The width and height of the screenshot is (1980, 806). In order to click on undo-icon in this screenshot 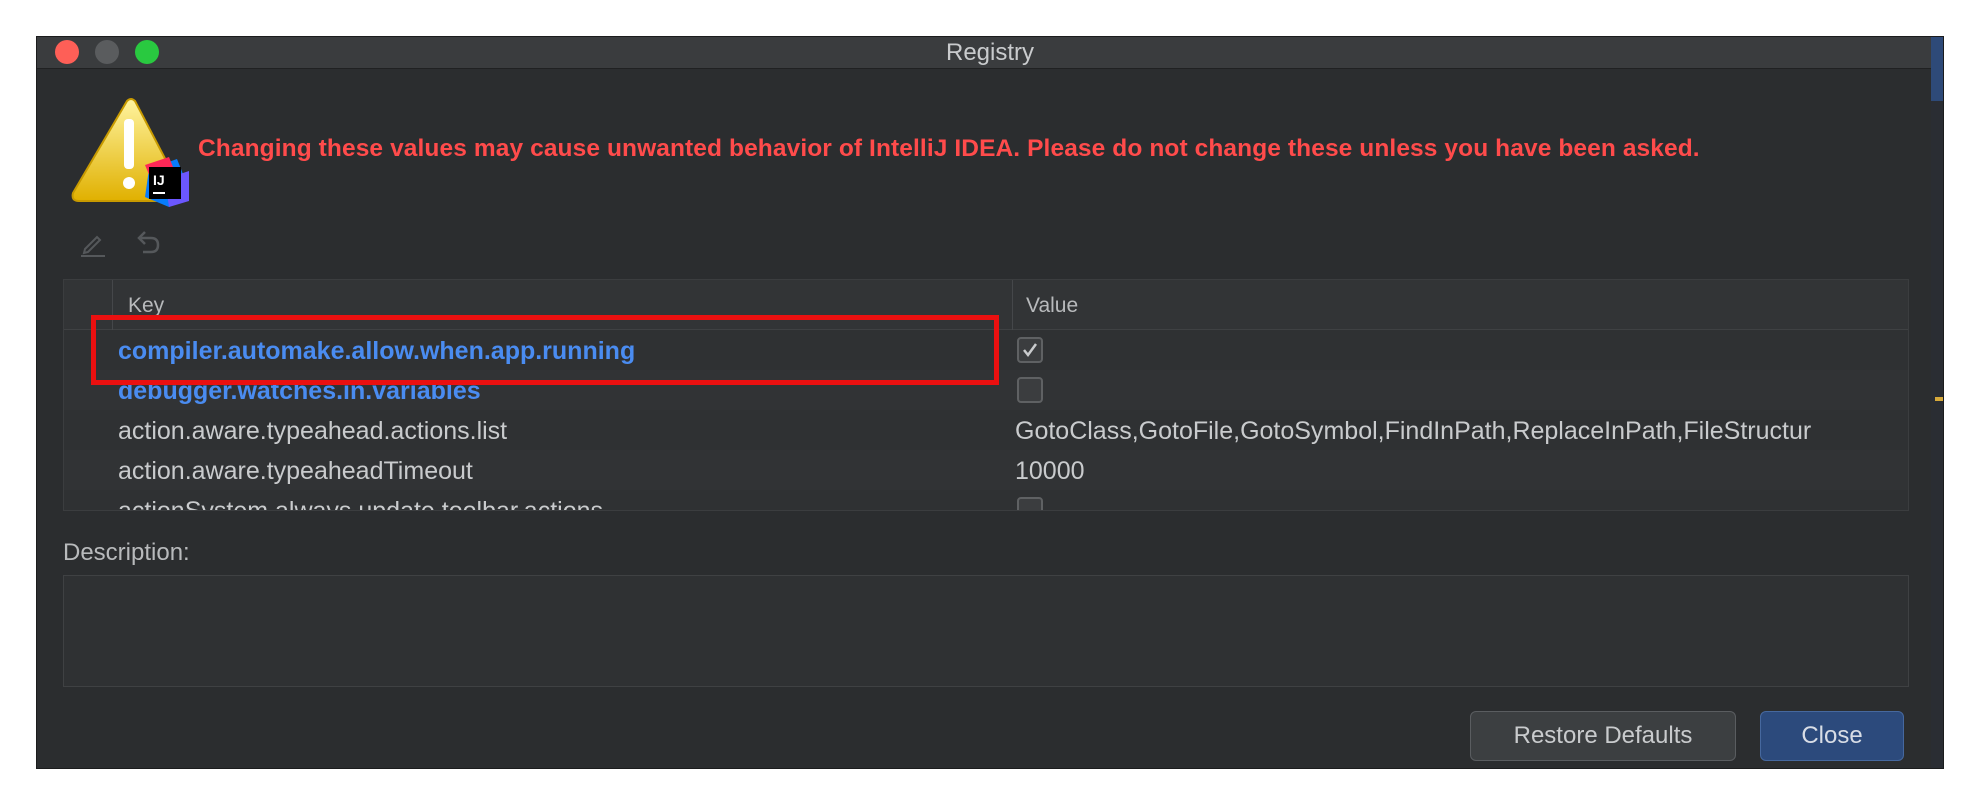, I will do `click(147, 243)`.